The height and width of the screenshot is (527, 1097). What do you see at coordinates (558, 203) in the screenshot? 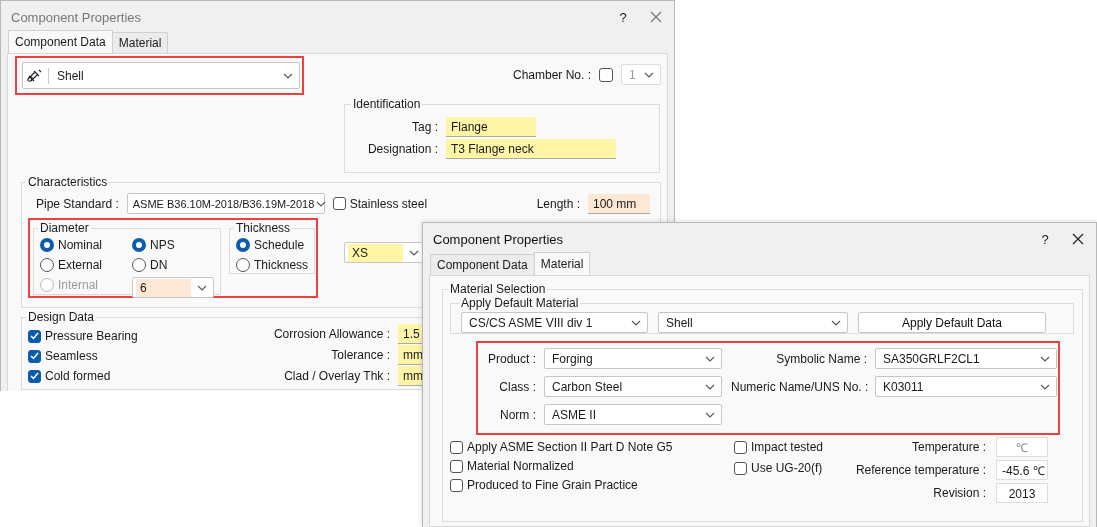
I see `field-label: Length :` at bounding box center [558, 203].